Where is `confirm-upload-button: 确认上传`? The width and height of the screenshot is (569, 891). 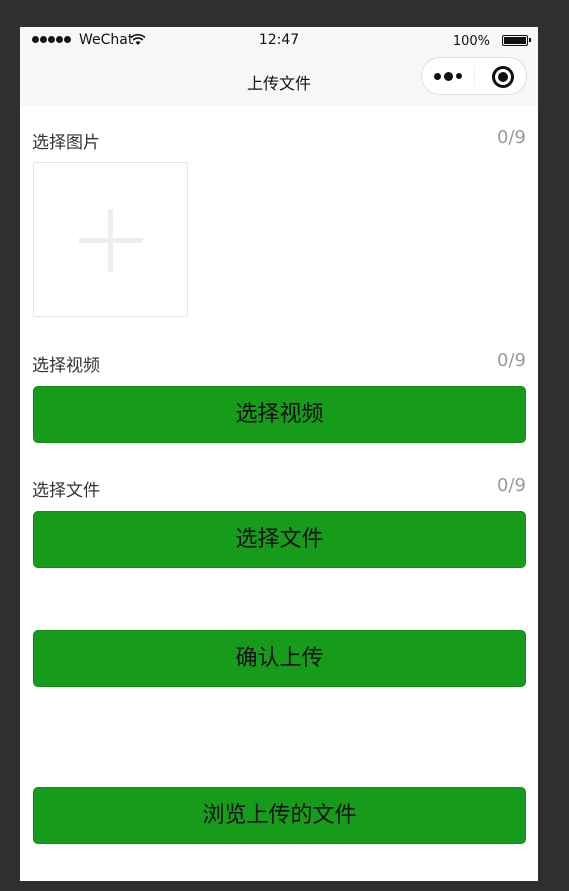
confirm-upload-button: 确认上传 is located at coordinates (279, 658).